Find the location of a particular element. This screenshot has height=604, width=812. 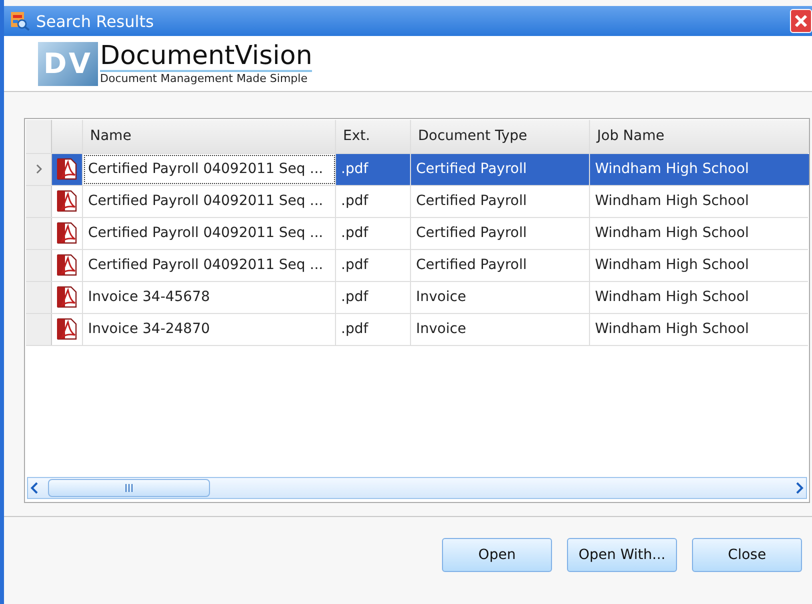

logo-tagline: Document Management Made Simple is located at coordinates (204, 78).